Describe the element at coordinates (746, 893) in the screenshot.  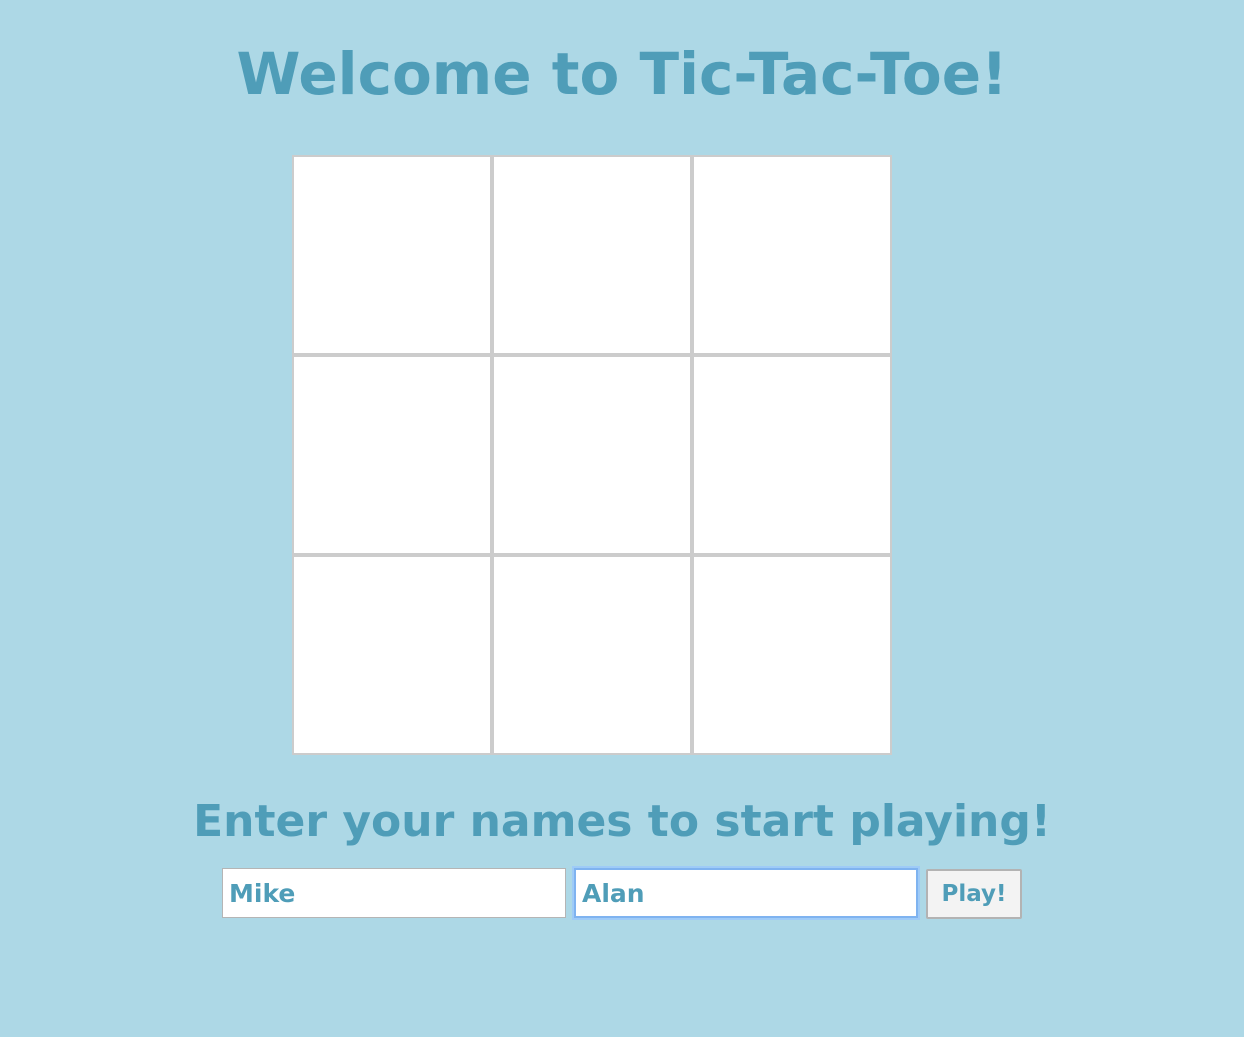
I see `player2-name-input` at that location.